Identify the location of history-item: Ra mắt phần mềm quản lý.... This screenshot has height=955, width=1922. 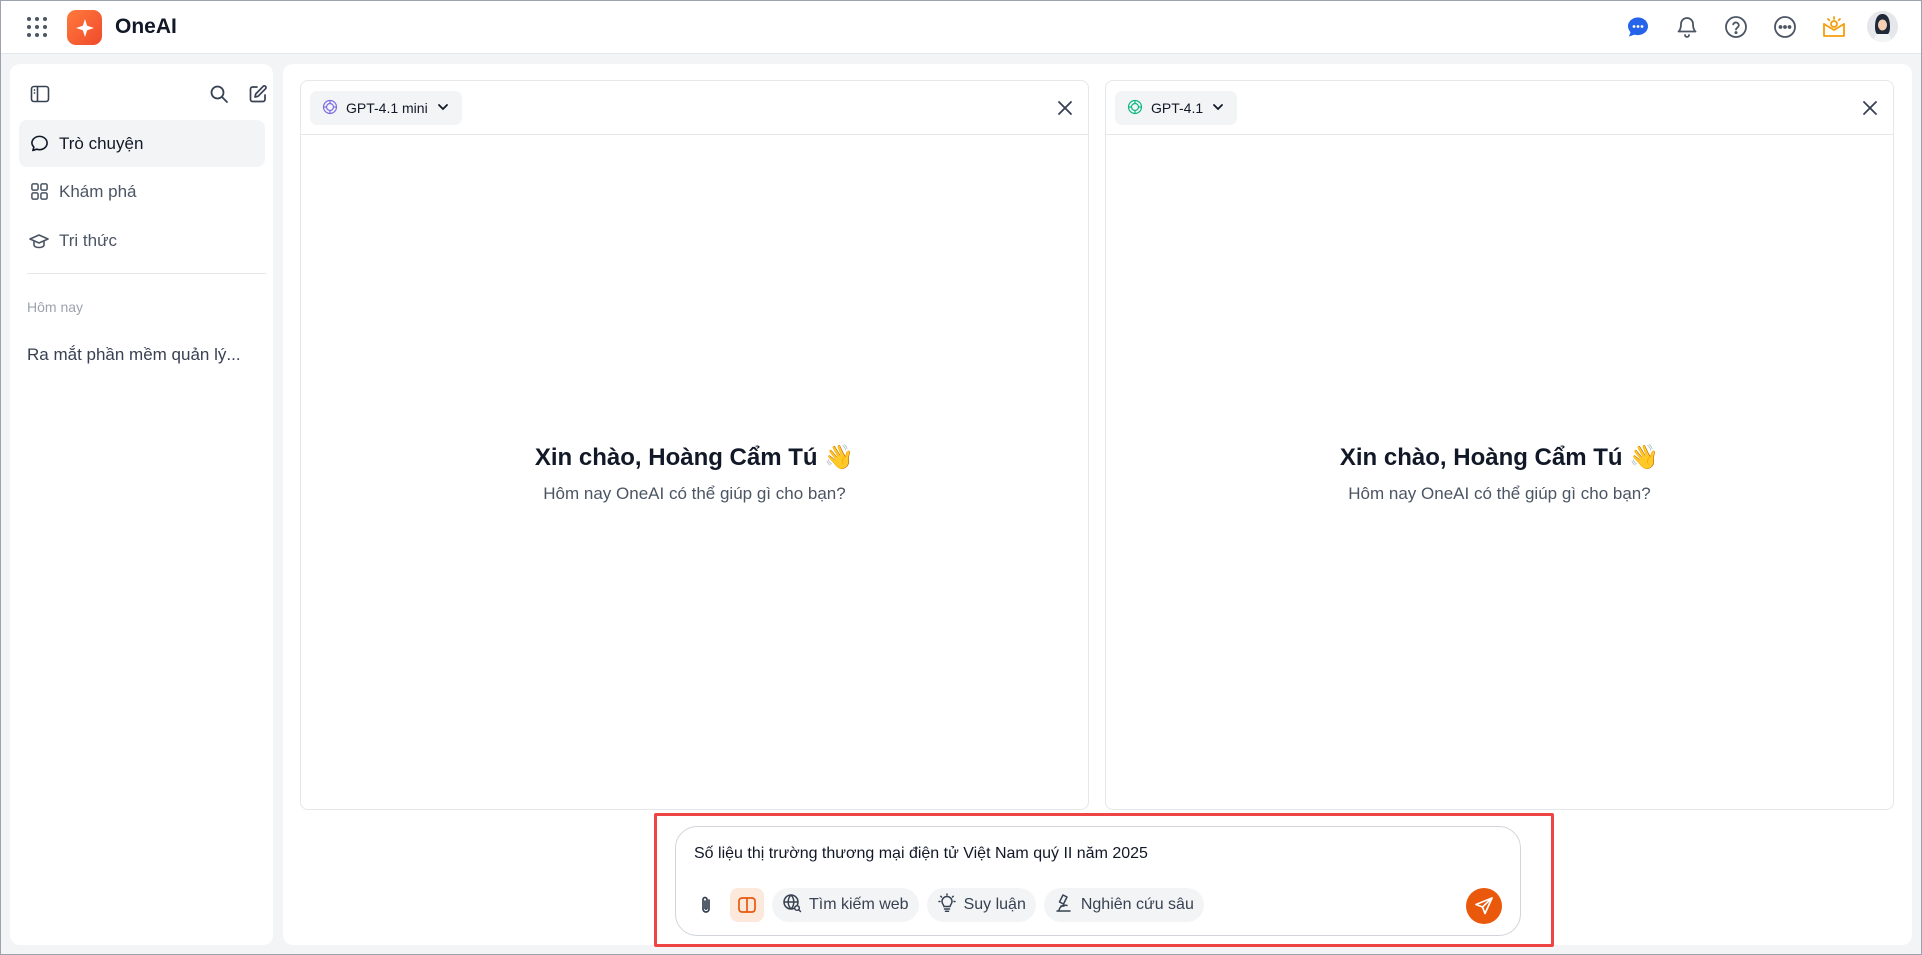
(142, 355).